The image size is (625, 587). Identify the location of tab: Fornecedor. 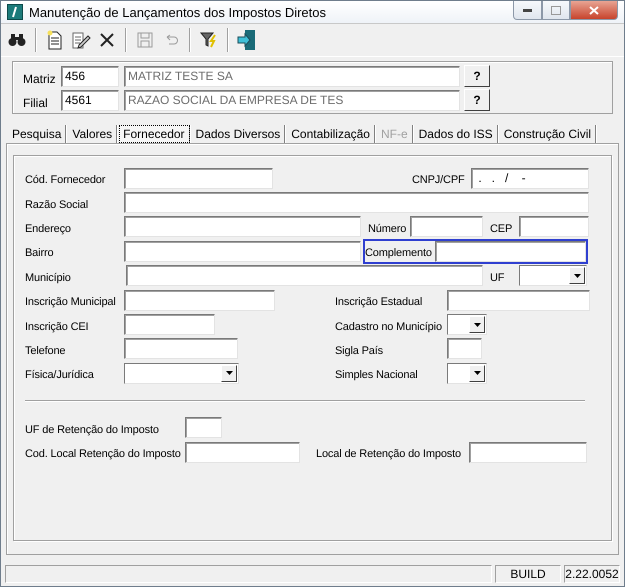
(154, 134).